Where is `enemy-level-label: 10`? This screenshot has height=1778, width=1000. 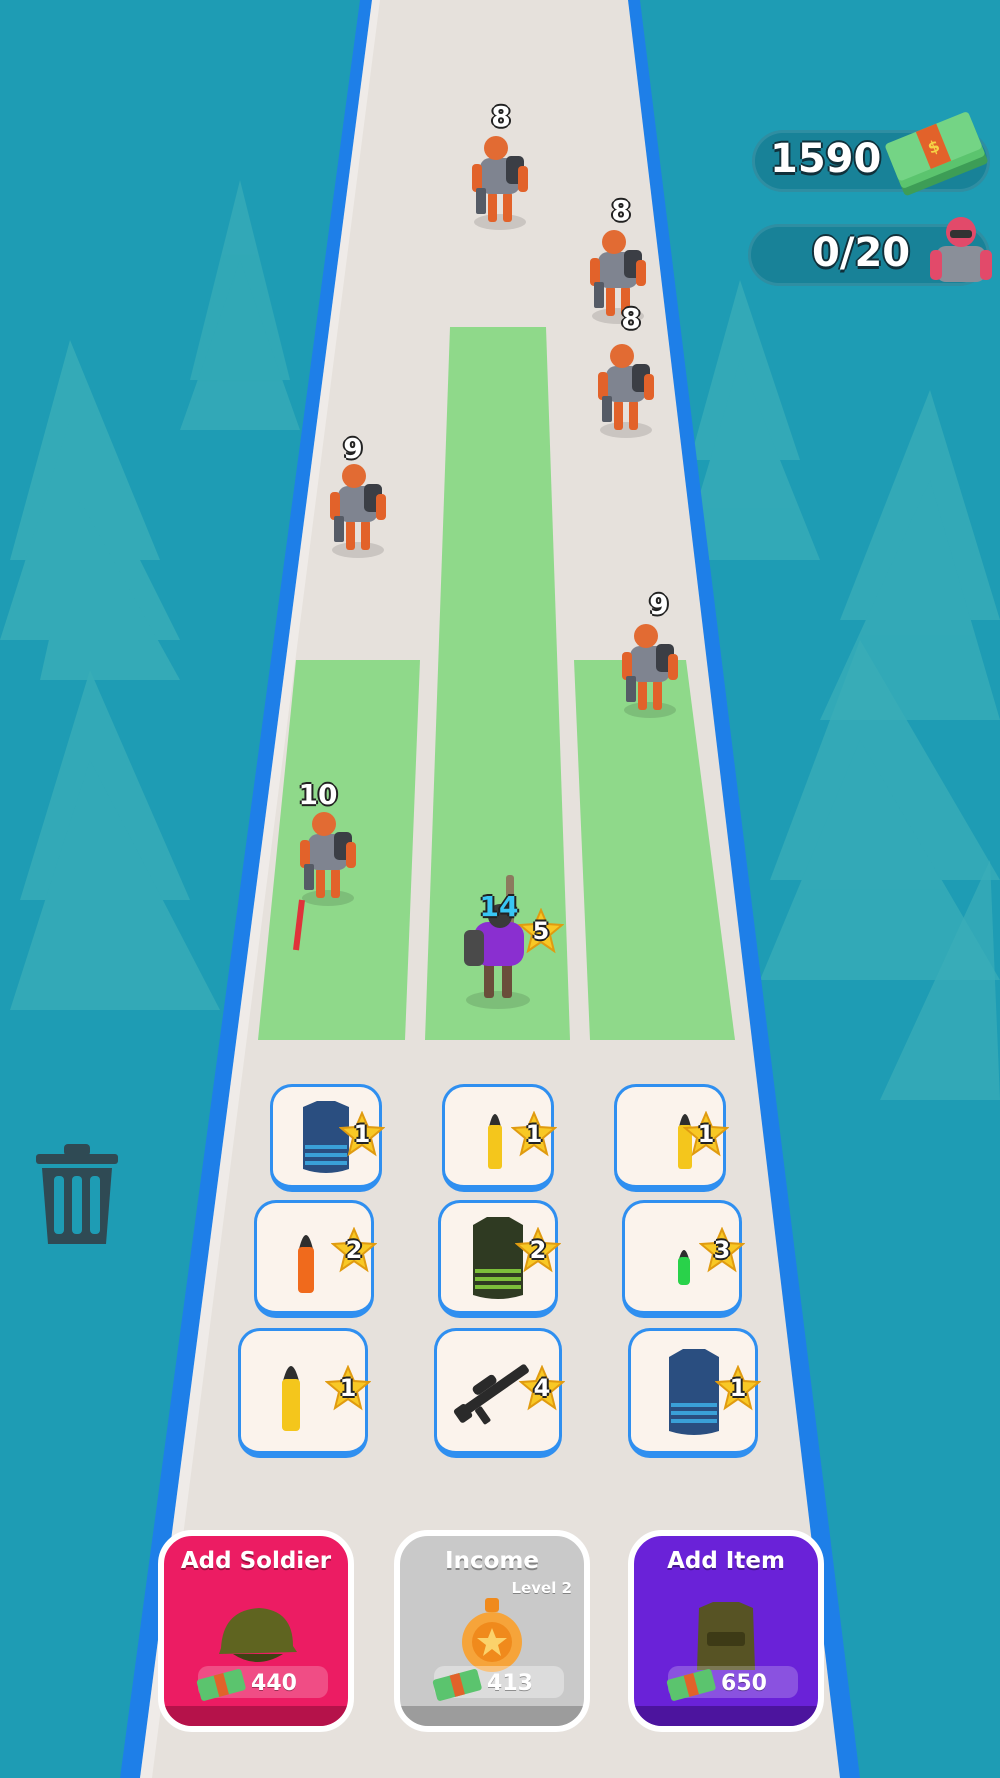
enemy-level-label: 10 is located at coordinates (318, 794).